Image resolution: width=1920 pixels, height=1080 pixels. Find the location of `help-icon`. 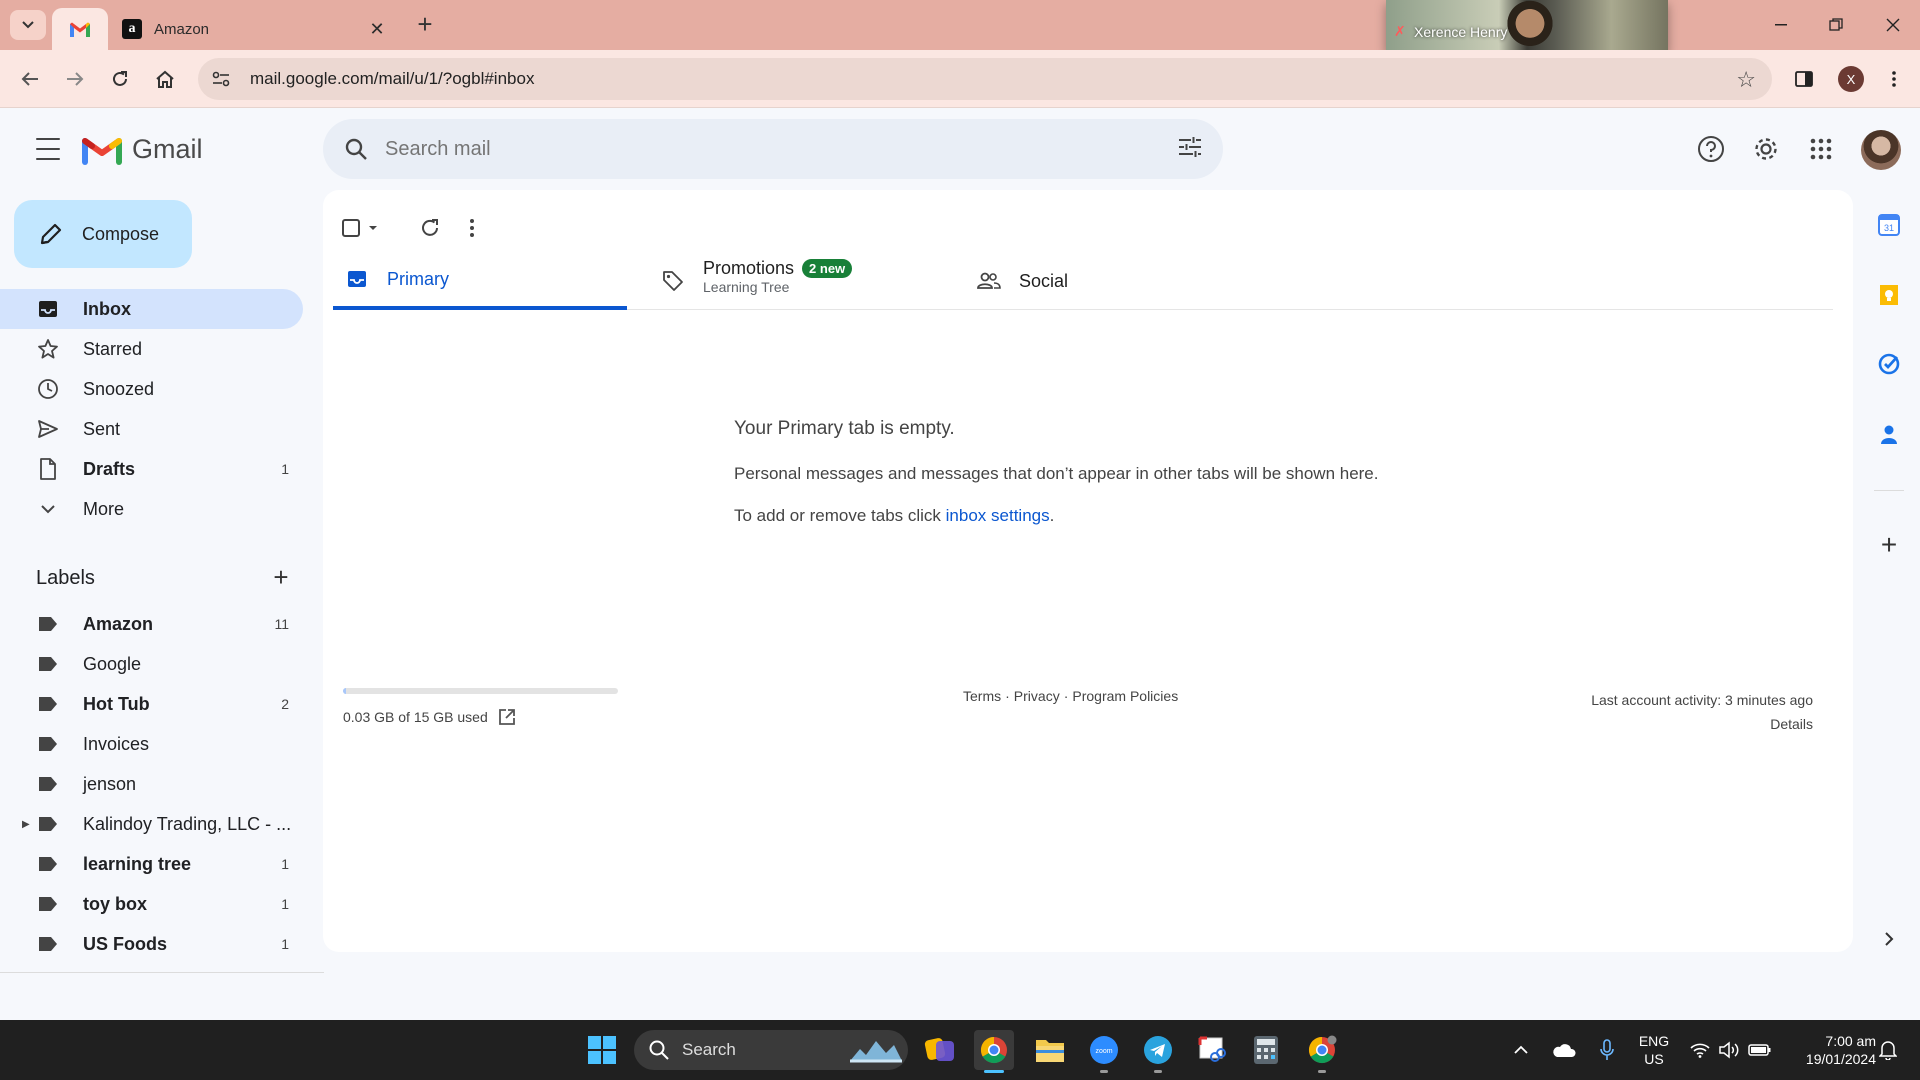

help-icon is located at coordinates (1711, 149).